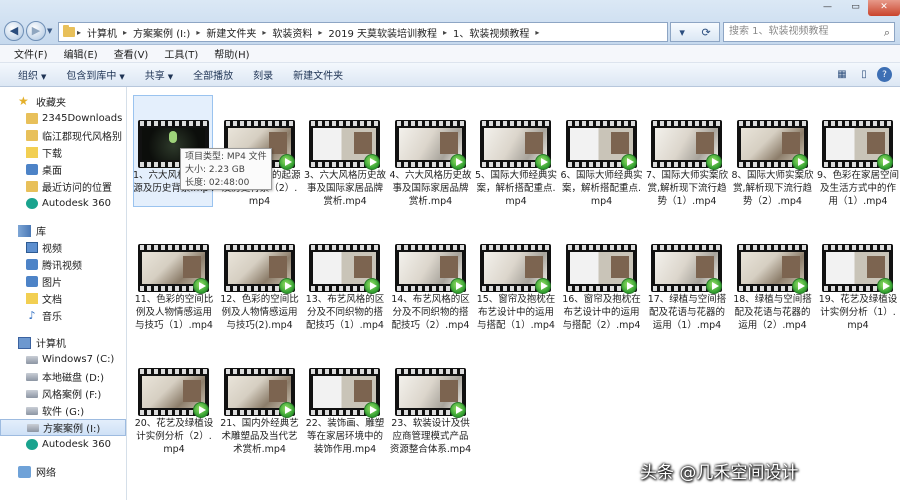  What do you see at coordinates (687, 152) in the screenshot?
I see `file-item: 7、国际大师实案欣赏,解析现下流行趋势（1）.mp4` at bounding box center [687, 152].